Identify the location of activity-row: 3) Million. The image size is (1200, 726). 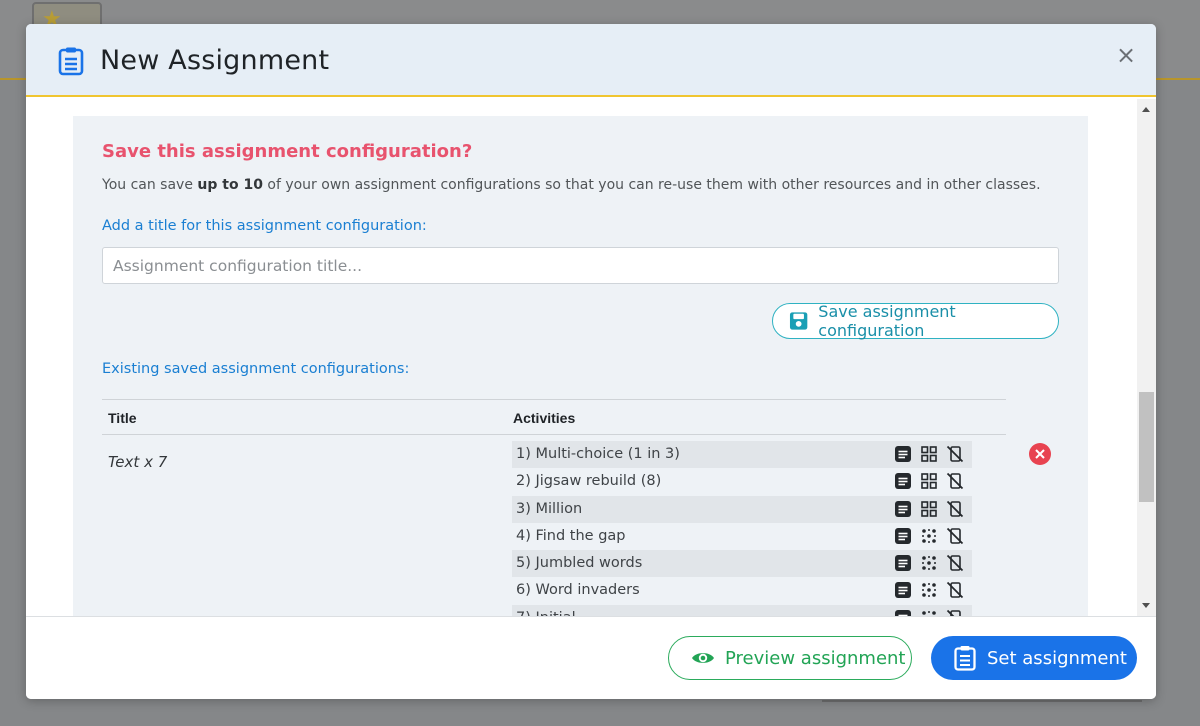
(743, 509).